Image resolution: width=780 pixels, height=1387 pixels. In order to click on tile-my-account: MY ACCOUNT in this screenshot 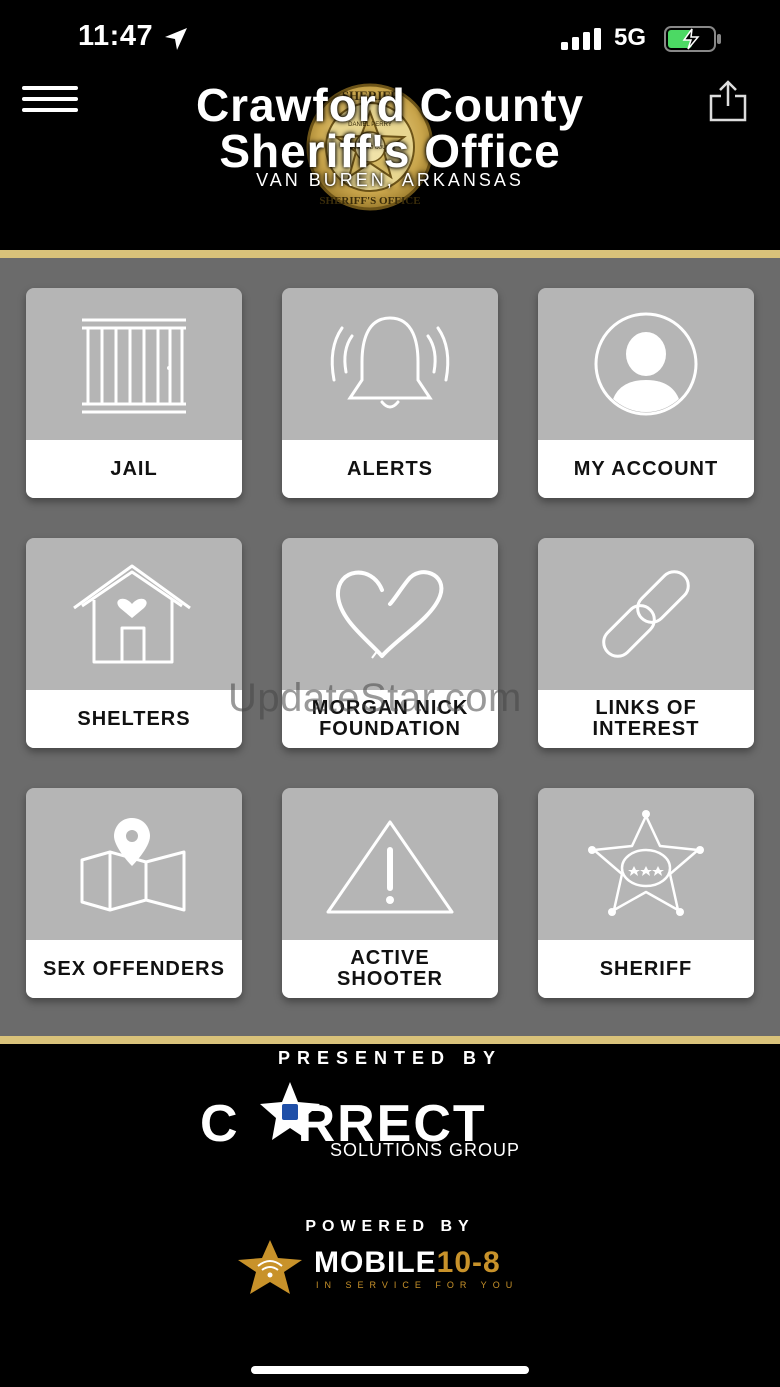, I will do `click(646, 393)`.